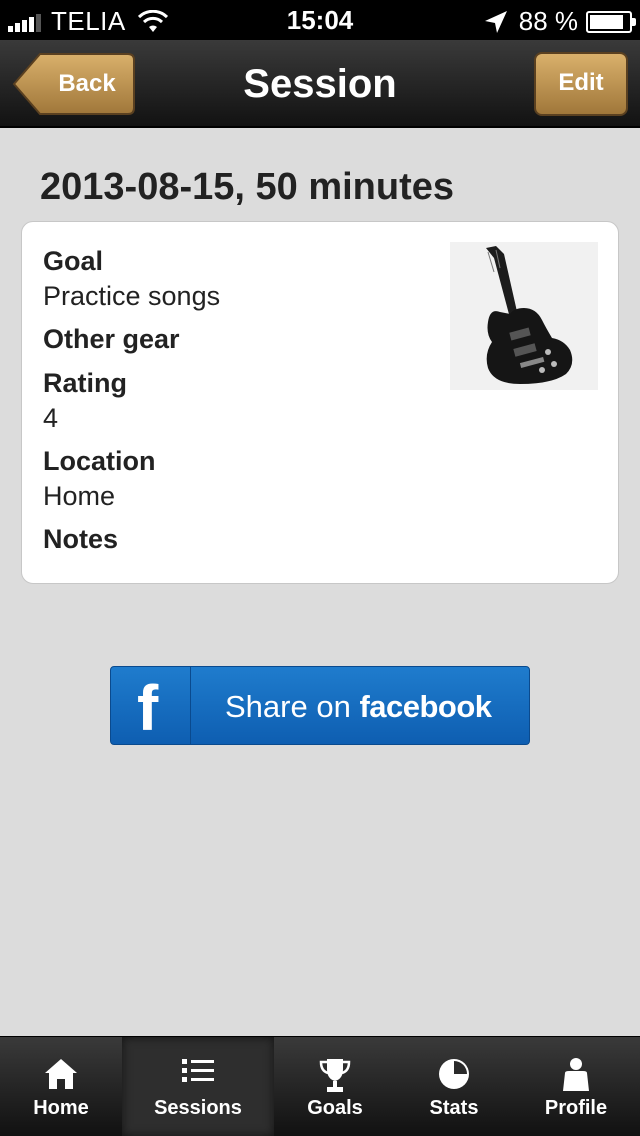 Image resolution: width=640 pixels, height=1136 pixels. Describe the element at coordinates (454, 1074) in the screenshot. I see `pie-chart-icon` at that location.